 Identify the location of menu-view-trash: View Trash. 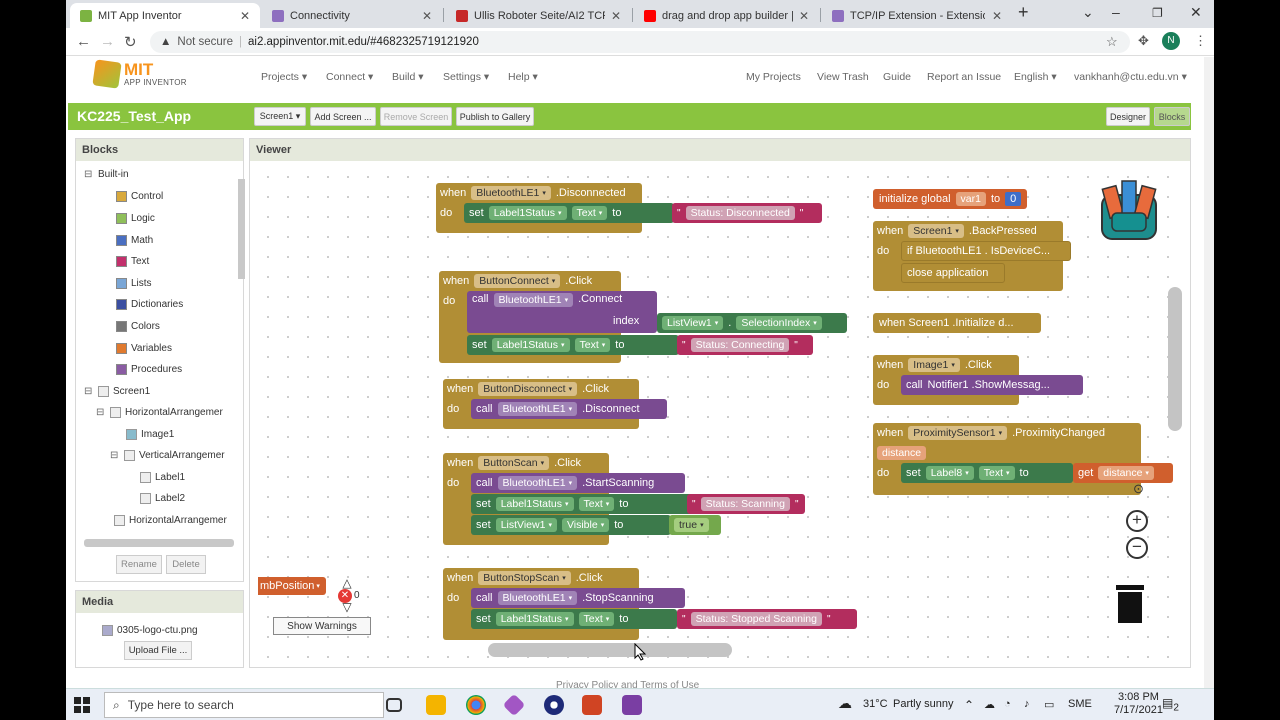
(843, 77).